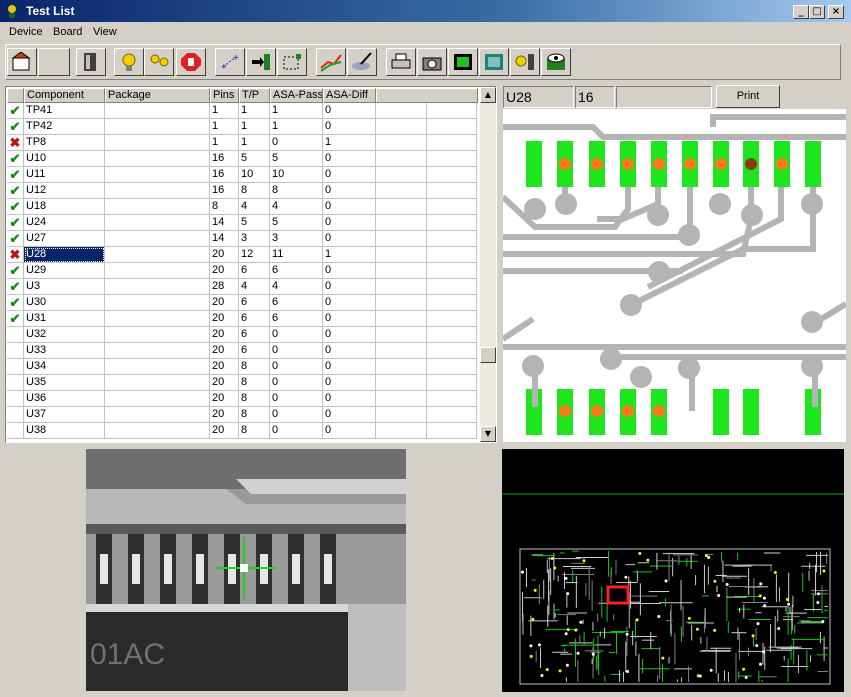 The width and height of the screenshot is (851, 697). I want to click on asa-pass-cell: 4, so click(296, 287).